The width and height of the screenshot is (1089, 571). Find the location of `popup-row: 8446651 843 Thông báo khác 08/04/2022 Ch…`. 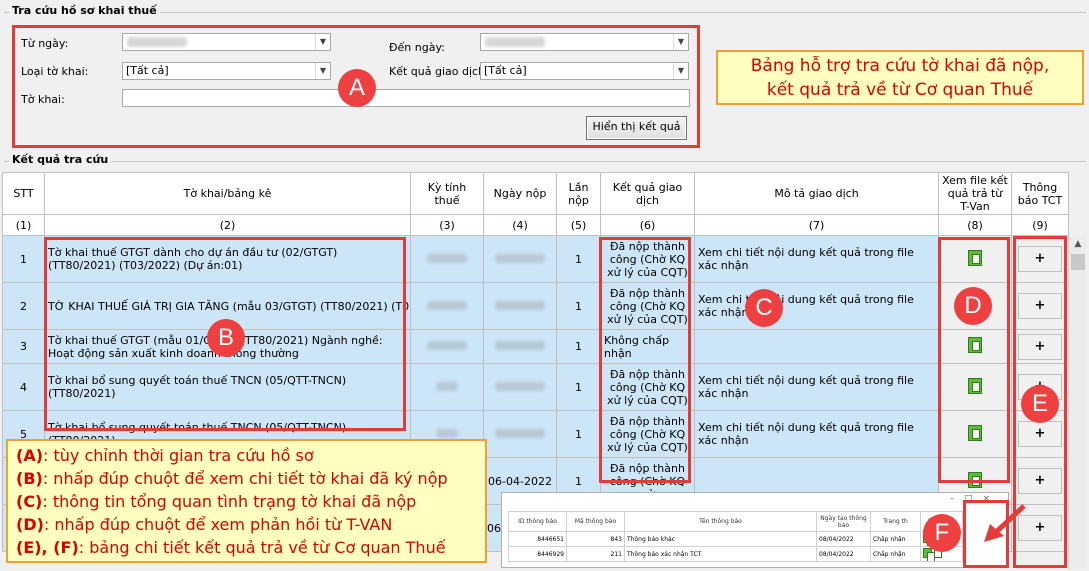

popup-row: 8446651 843 Thông báo khác 08/04/2022 Ch… is located at coordinates (735, 539).